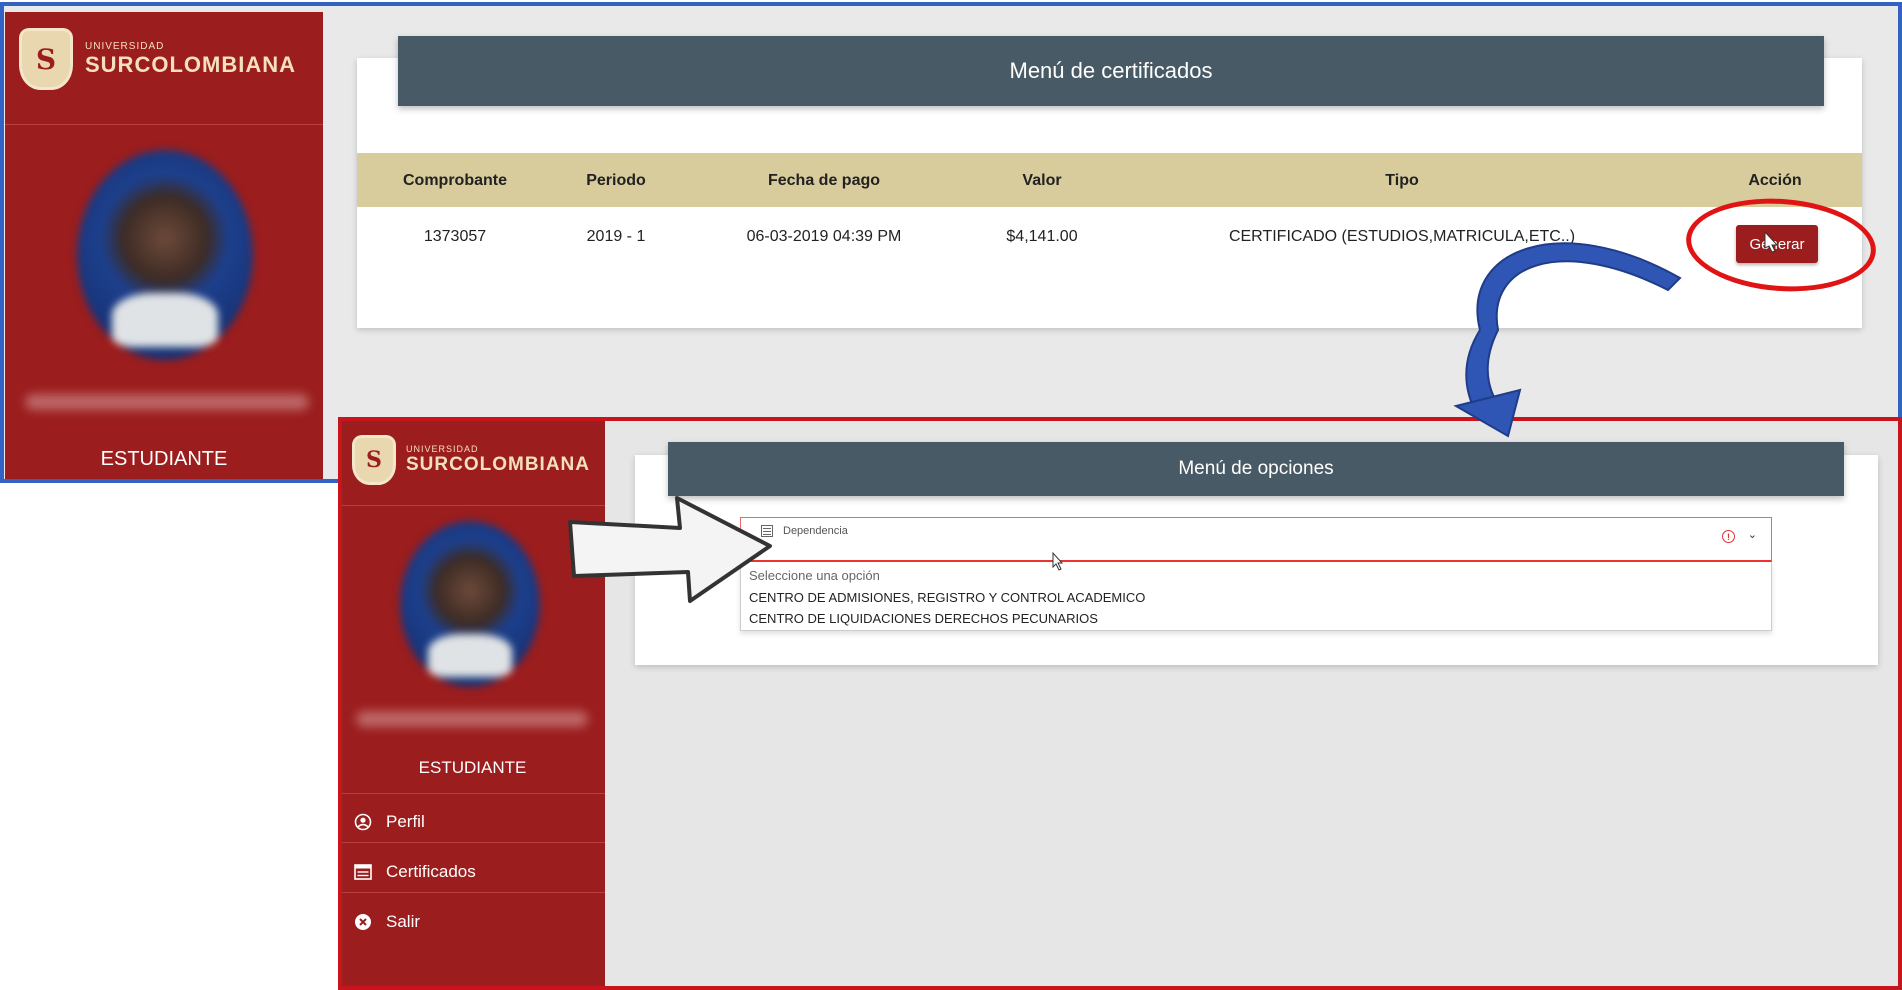  What do you see at coordinates (1109, 180) in the screenshot?
I see `table-header` at bounding box center [1109, 180].